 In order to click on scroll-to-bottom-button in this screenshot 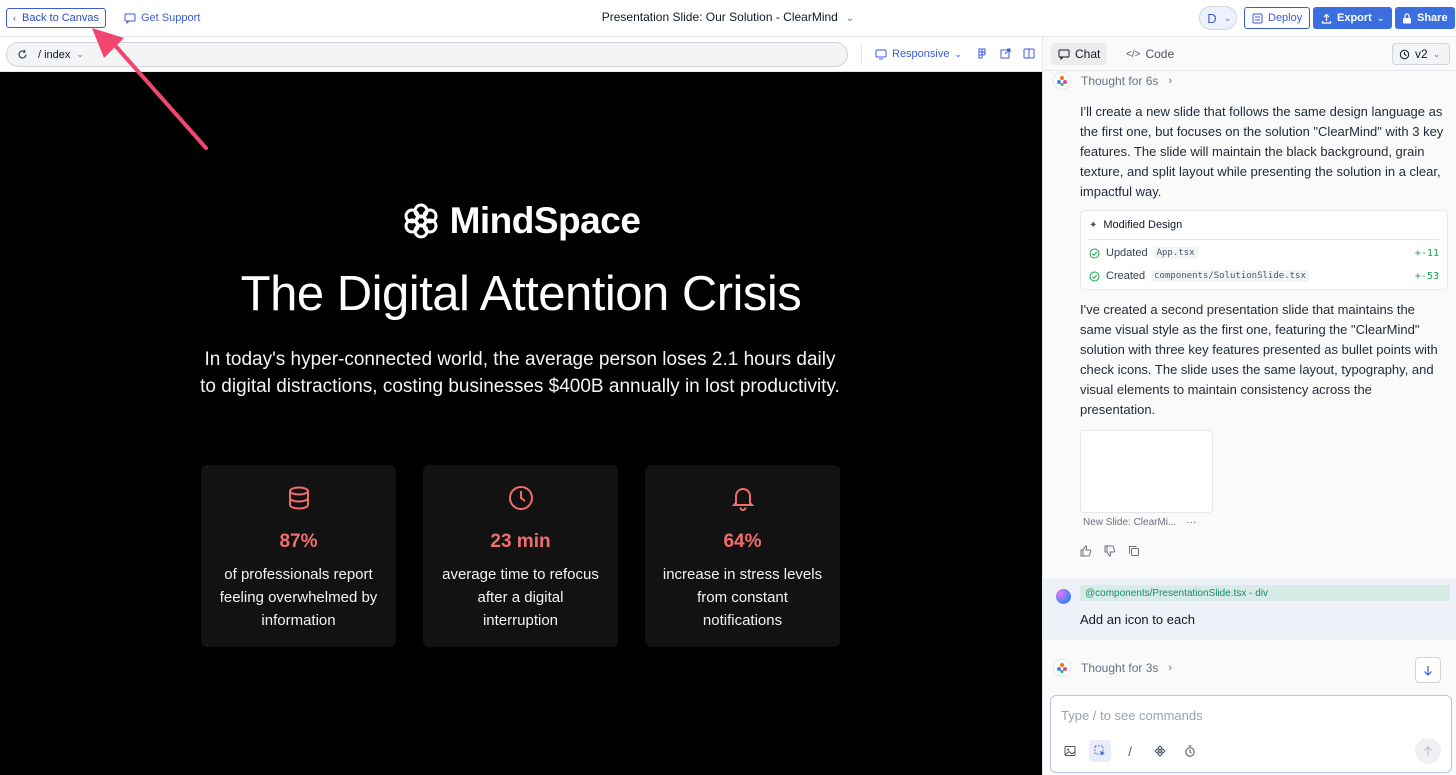, I will do `click(1428, 670)`.